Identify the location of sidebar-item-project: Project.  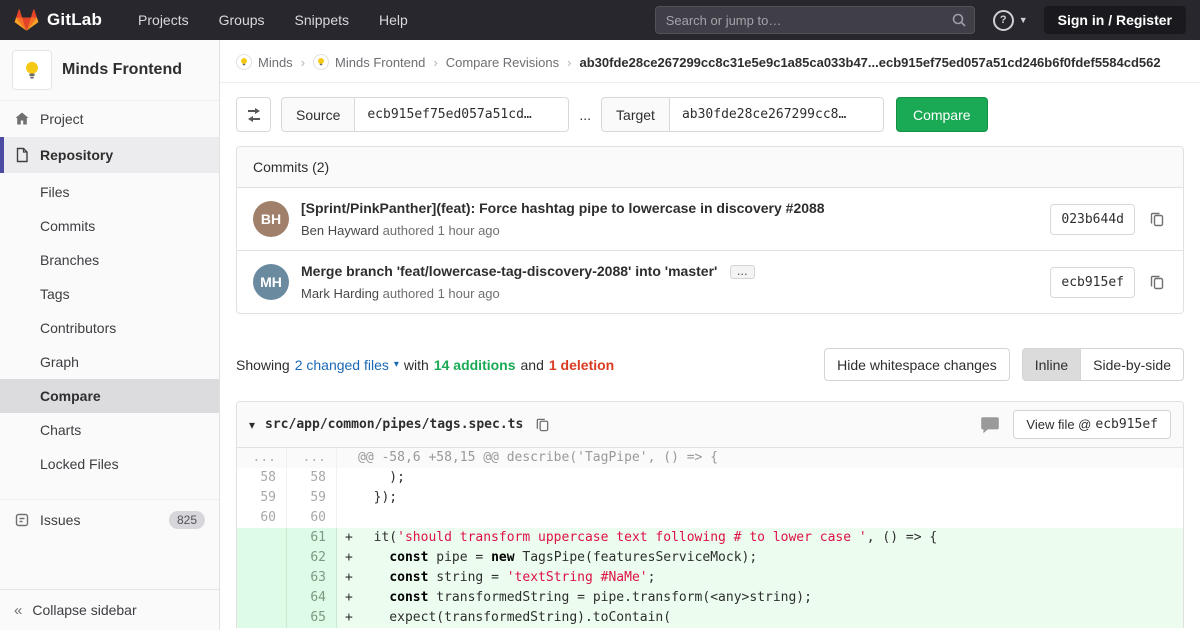
(109, 119).